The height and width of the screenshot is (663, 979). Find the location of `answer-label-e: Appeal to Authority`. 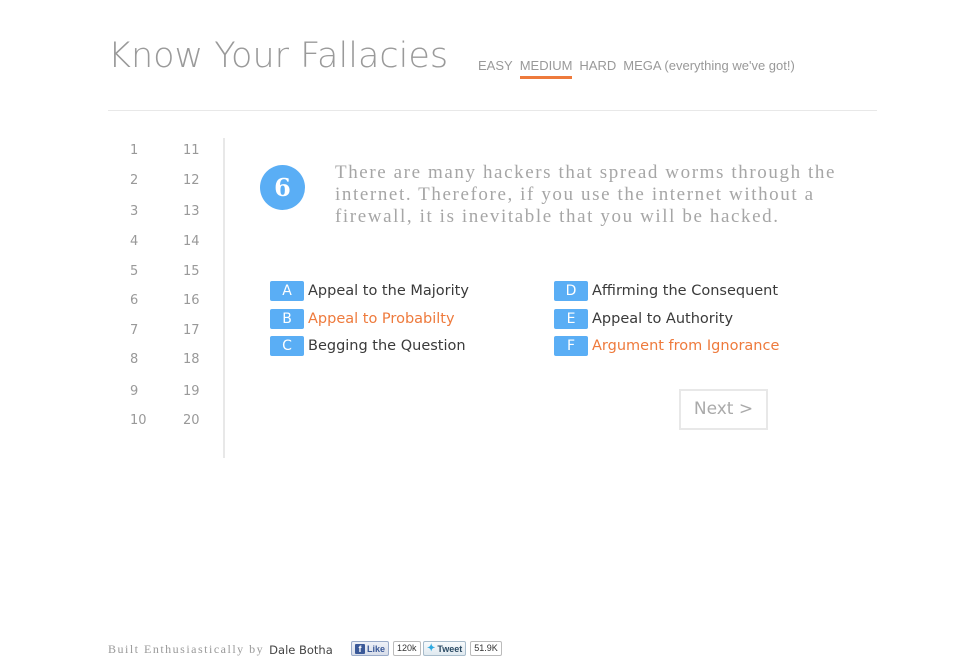

answer-label-e: Appeal to Authority is located at coordinates (663, 319).